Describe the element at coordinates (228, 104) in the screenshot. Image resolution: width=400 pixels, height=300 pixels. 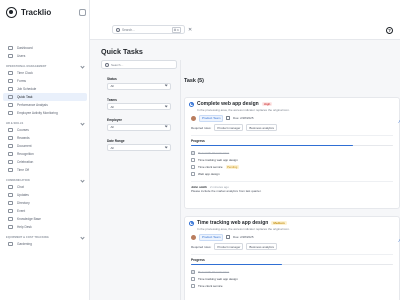
I see `task-title: Complete web app design` at that location.